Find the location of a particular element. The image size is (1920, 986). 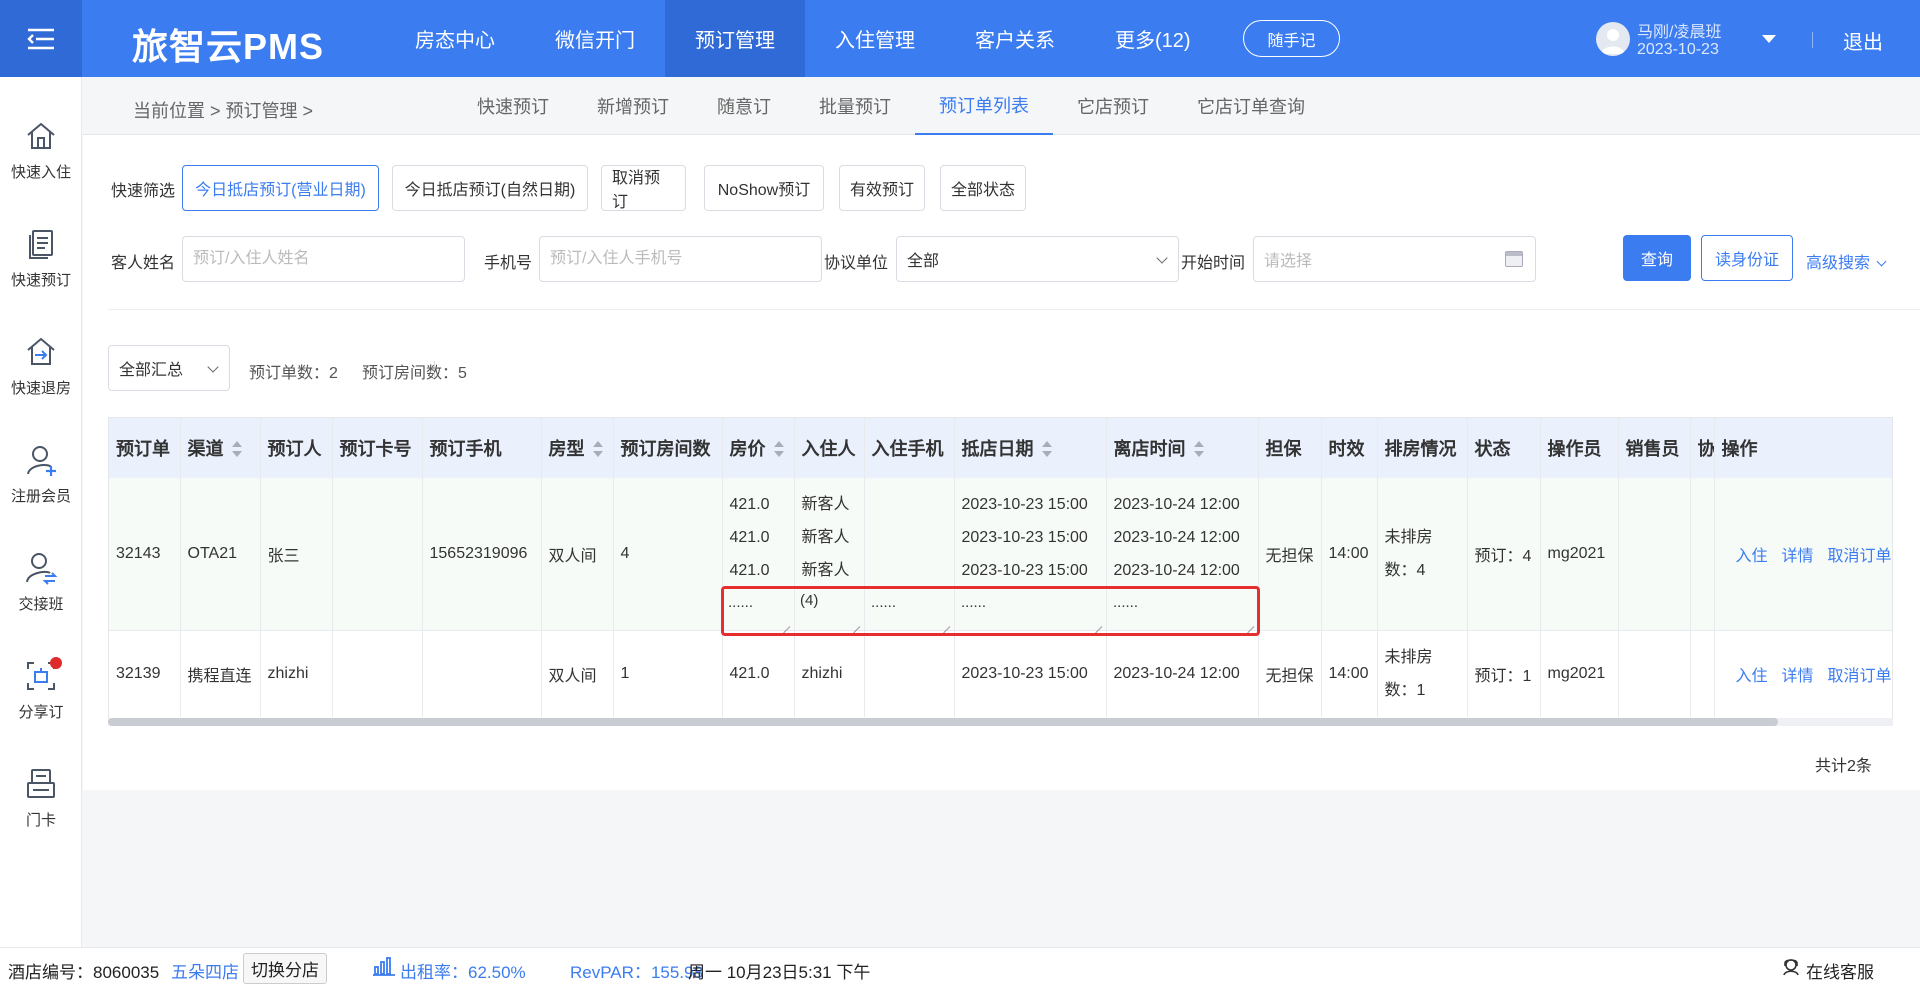

cell-operator: mg2021 is located at coordinates (1579, 554).